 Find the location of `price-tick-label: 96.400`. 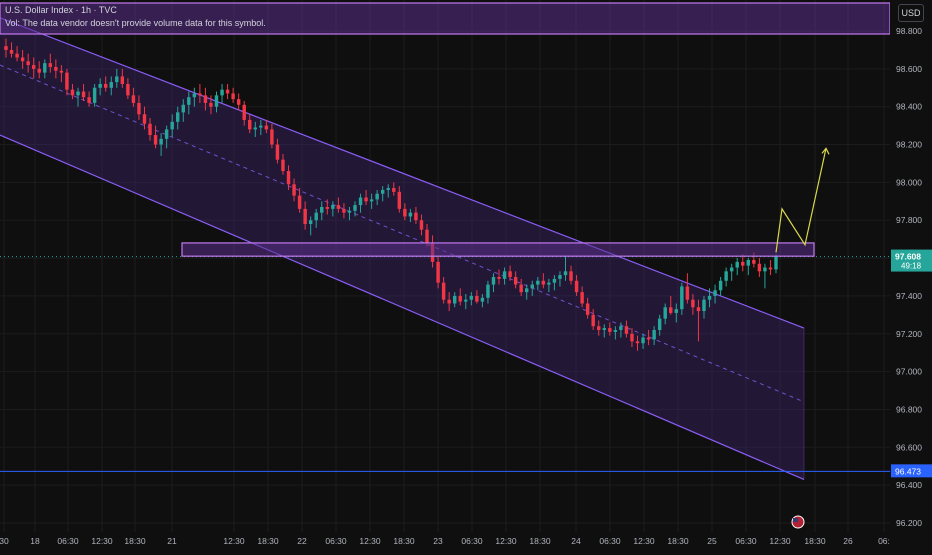

price-tick-label: 96.400 is located at coordinates (909, 485).